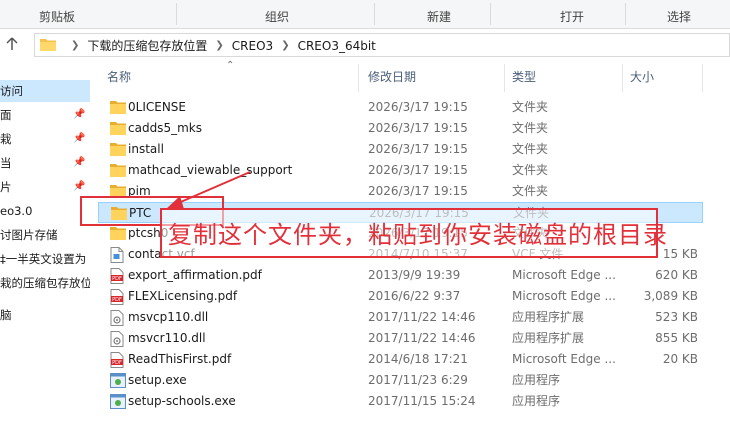  Describe the element at coordinates (676, 275) in the screenshot. I see `file-size: 620 KB` at that location.